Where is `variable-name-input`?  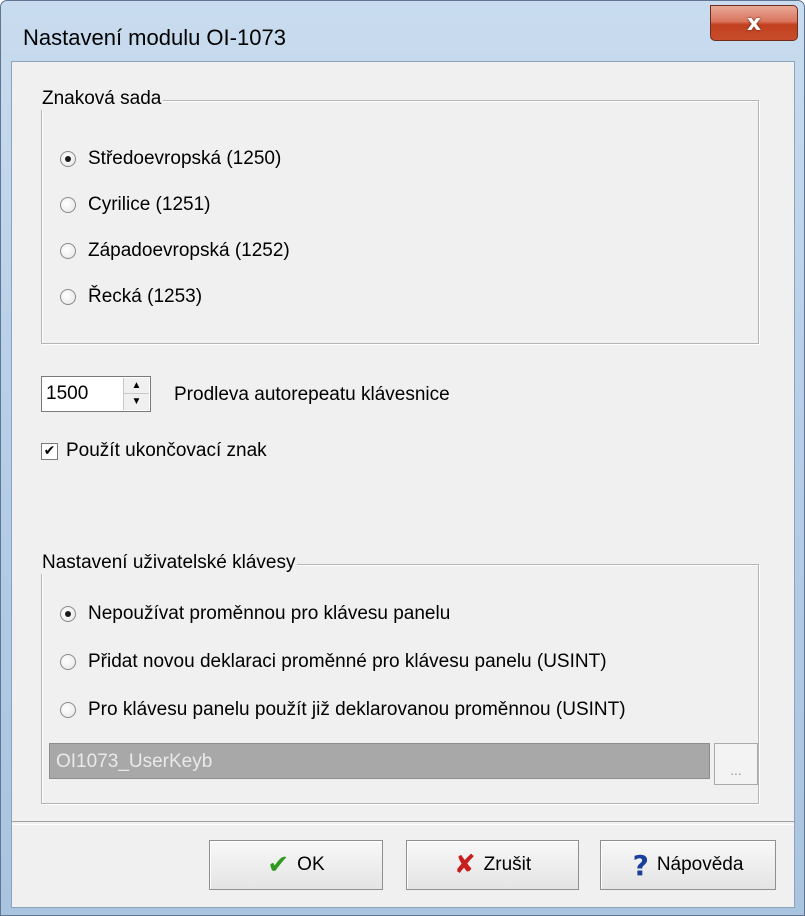
variable-name-input is located at coordinates (376, 762).